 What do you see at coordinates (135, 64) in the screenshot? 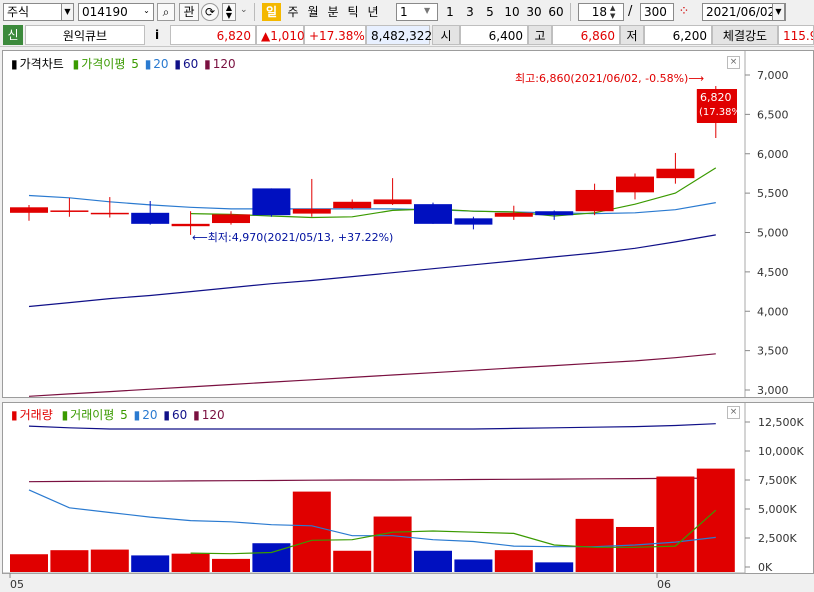
I see `legend-ma5: 5` at bounding box center [135, 64].